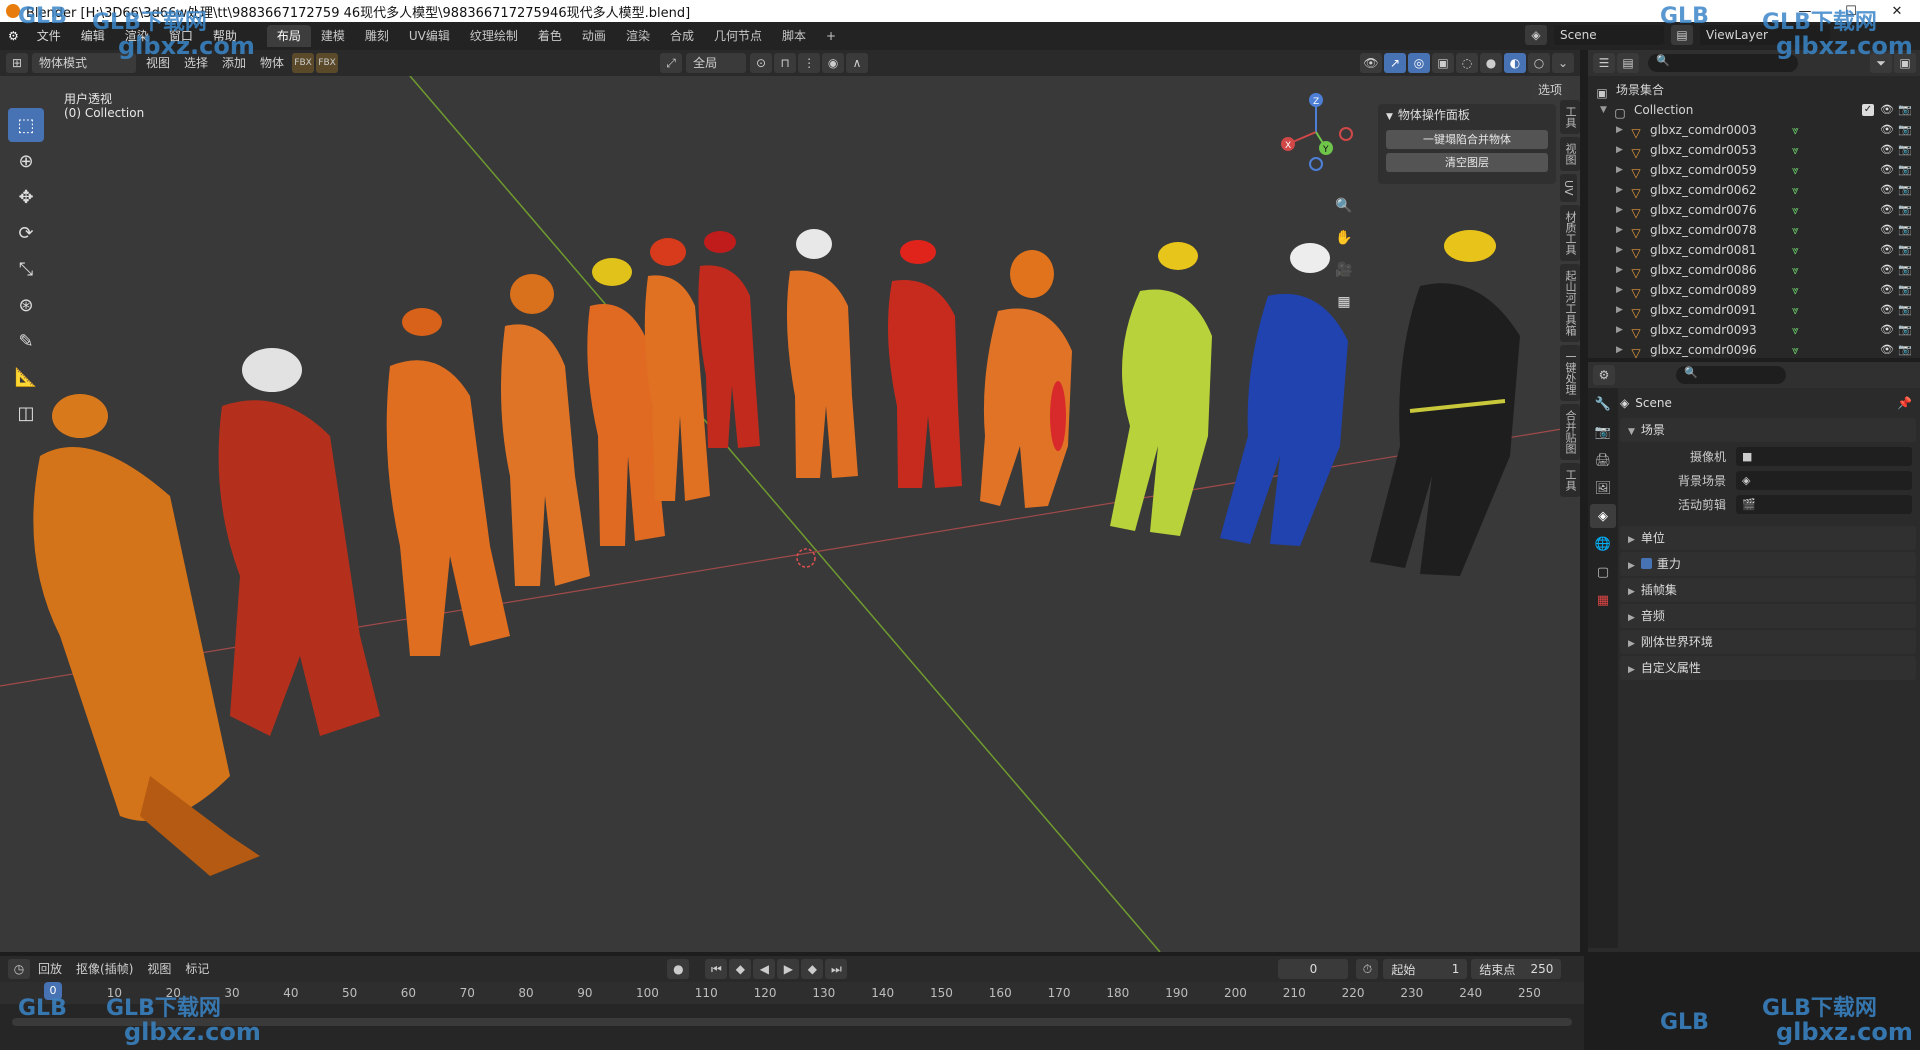 The width and height of the screenshot is (1920, 1050). Describe the element at coordinates (1467, 162) in the screenshot. I see `clear-layers-button: 清空图层` at that location.